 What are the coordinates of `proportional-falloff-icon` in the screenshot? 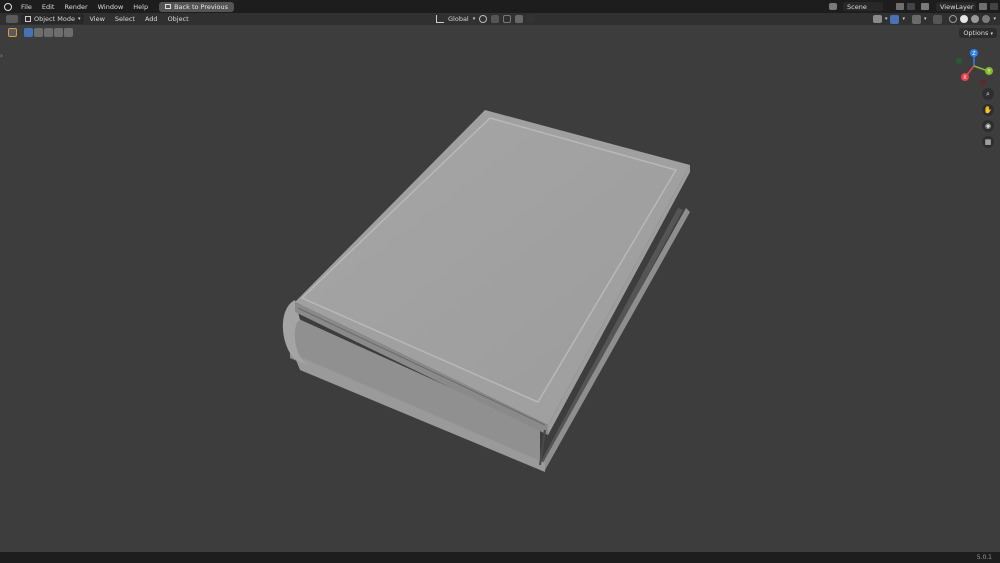 It's located at (531, 19).